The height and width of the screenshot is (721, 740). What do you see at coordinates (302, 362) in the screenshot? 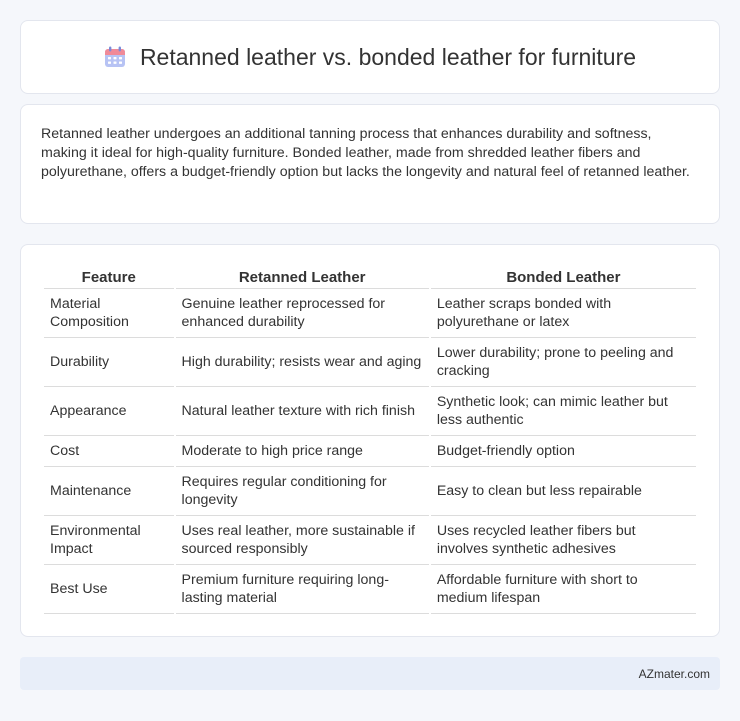
I see `cell-retanned: High durability; resists wear and aging` at bounding box center [302, 362].